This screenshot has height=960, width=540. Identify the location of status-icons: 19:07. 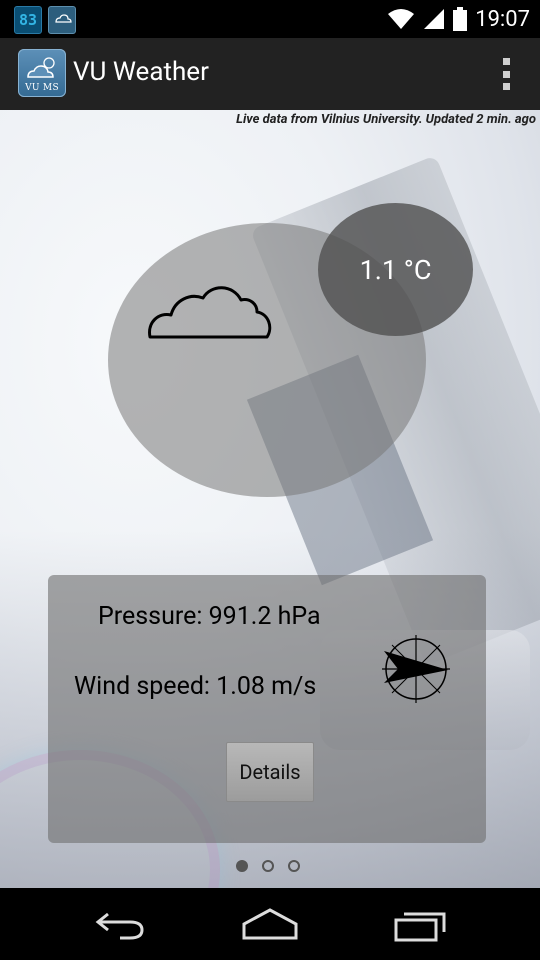
(458, 19).